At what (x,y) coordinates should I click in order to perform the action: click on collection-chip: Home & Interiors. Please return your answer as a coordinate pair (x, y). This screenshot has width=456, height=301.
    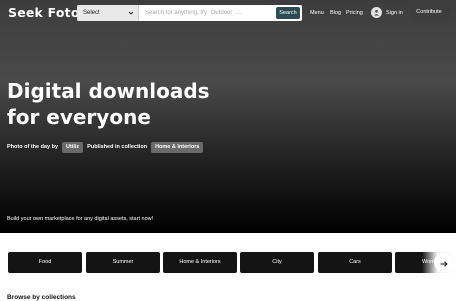
    Looking at the image, I should click on (177, 147).